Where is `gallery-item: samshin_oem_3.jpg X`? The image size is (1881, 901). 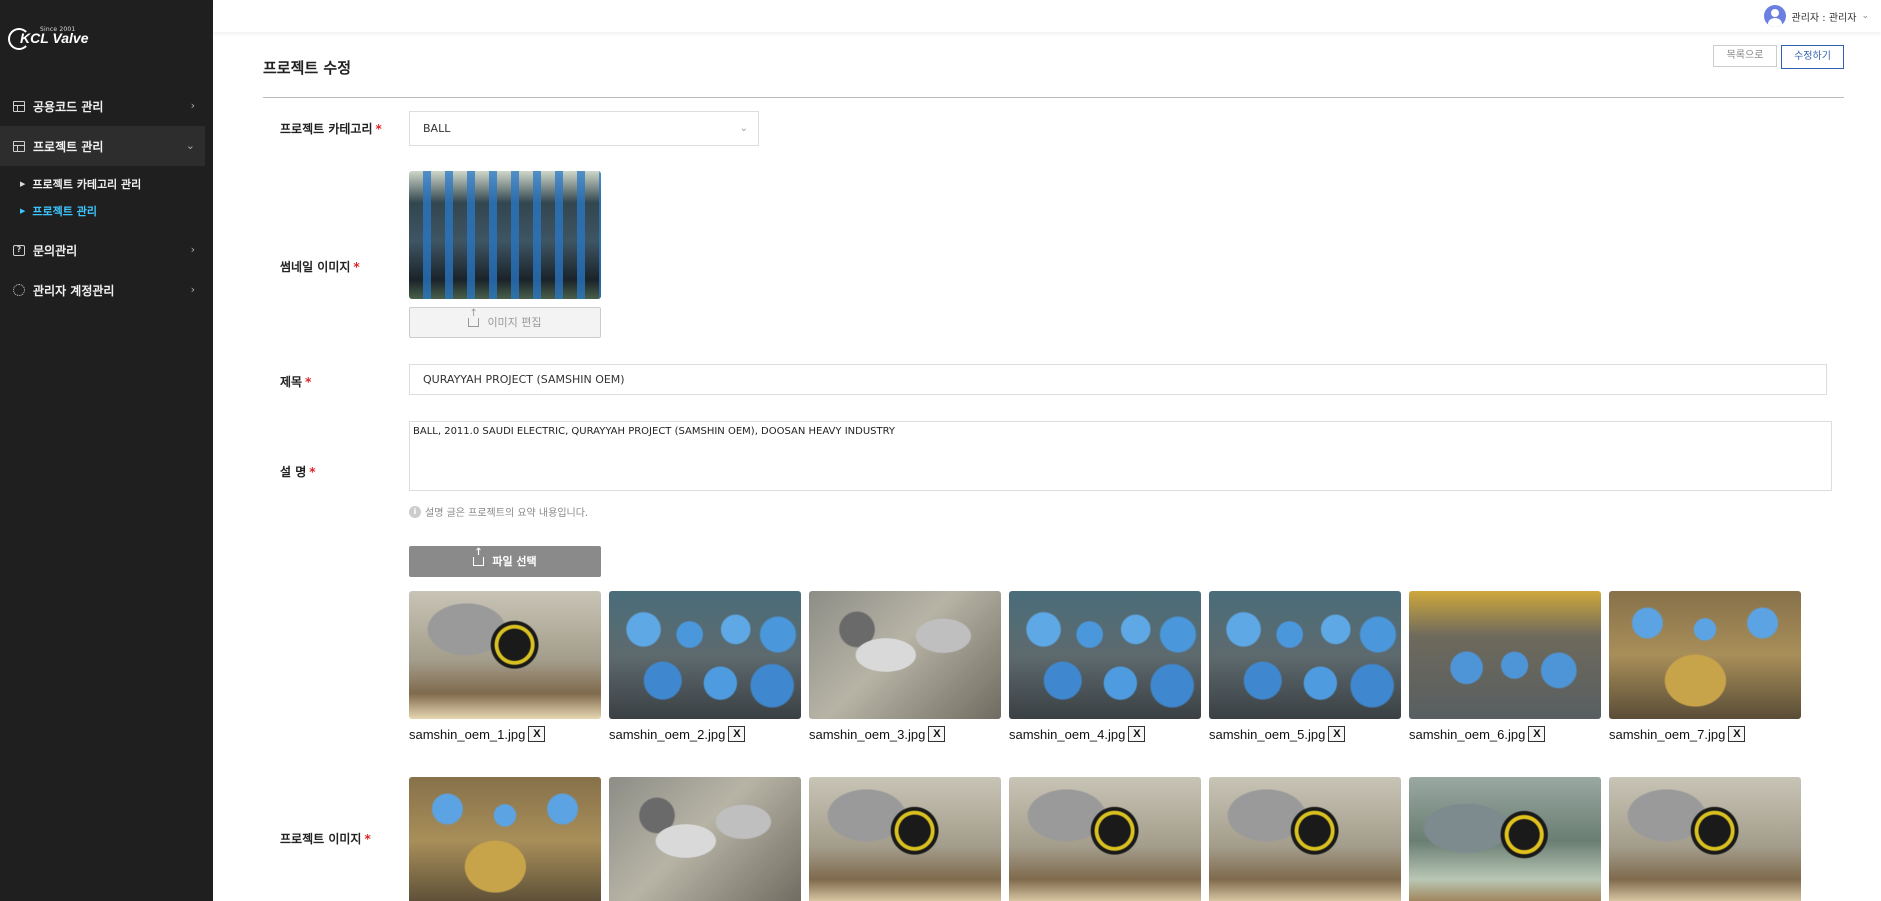
gallery-item: samshin_oem_3.jpg X is located at coordinates (905, 666).